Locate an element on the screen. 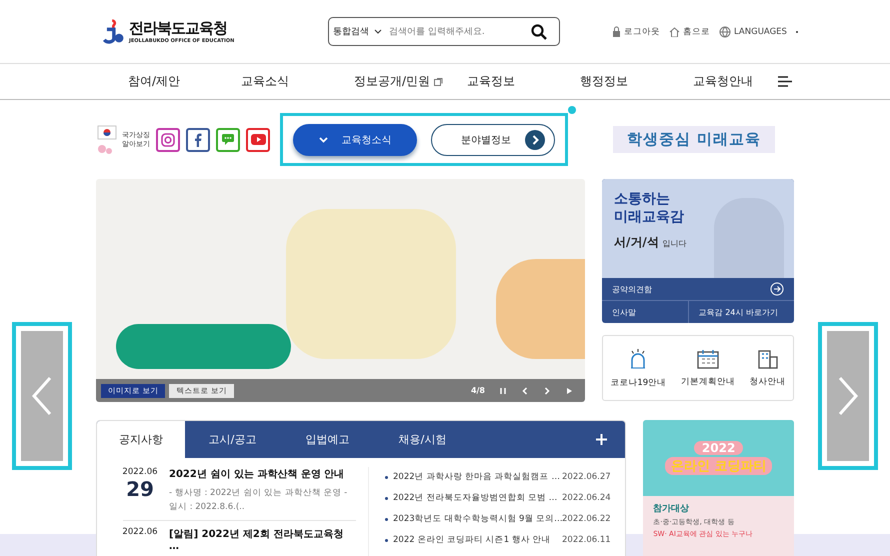 This screenshot has width=890, height=556. arrow-circle-icon is located at coordinates (777, 289).